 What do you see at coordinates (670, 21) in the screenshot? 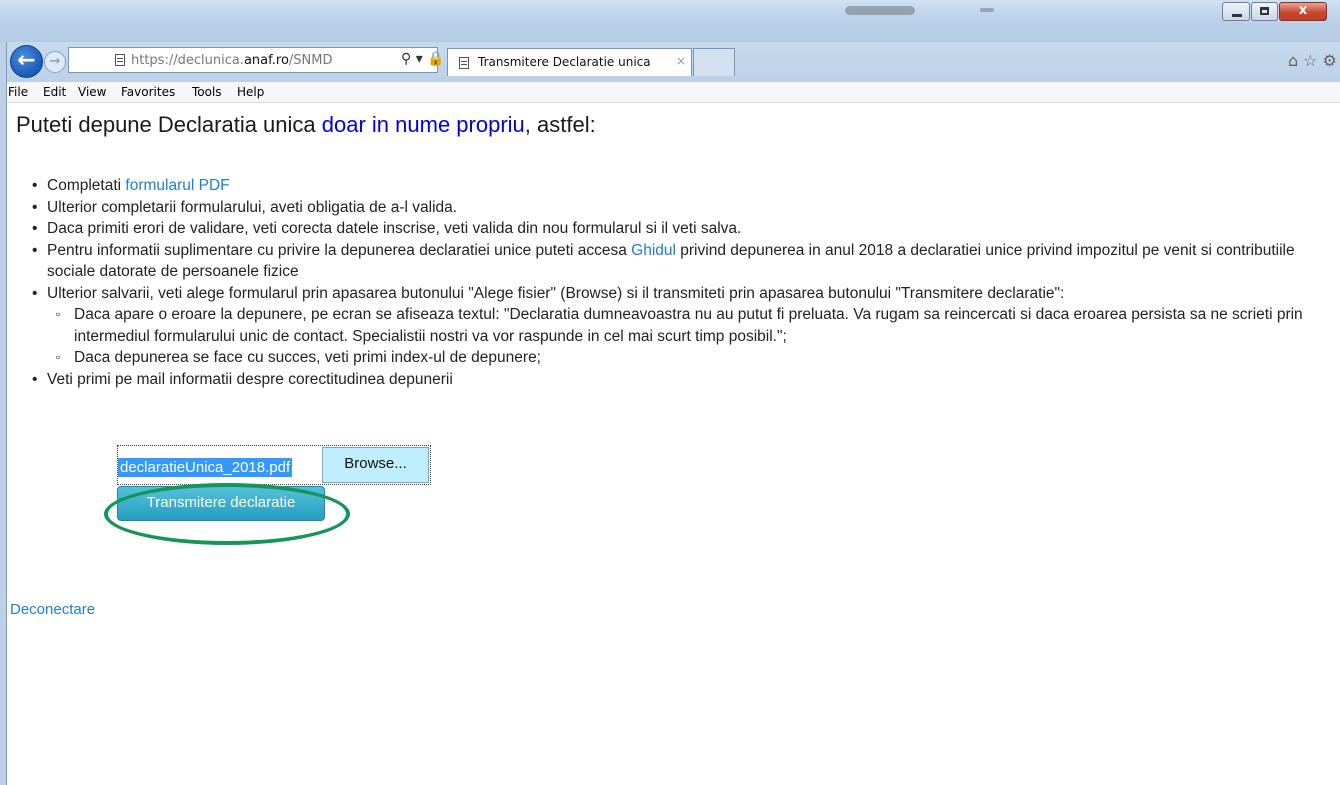
I see `window-titlebar: x` at bounding box center [670, 21].